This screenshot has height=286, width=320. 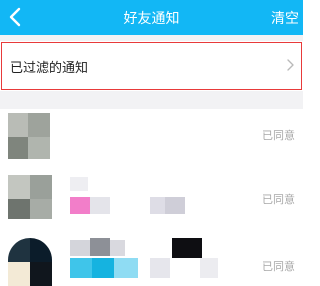 I want to click on clear-button: 清空, so click(x=285, y=18).